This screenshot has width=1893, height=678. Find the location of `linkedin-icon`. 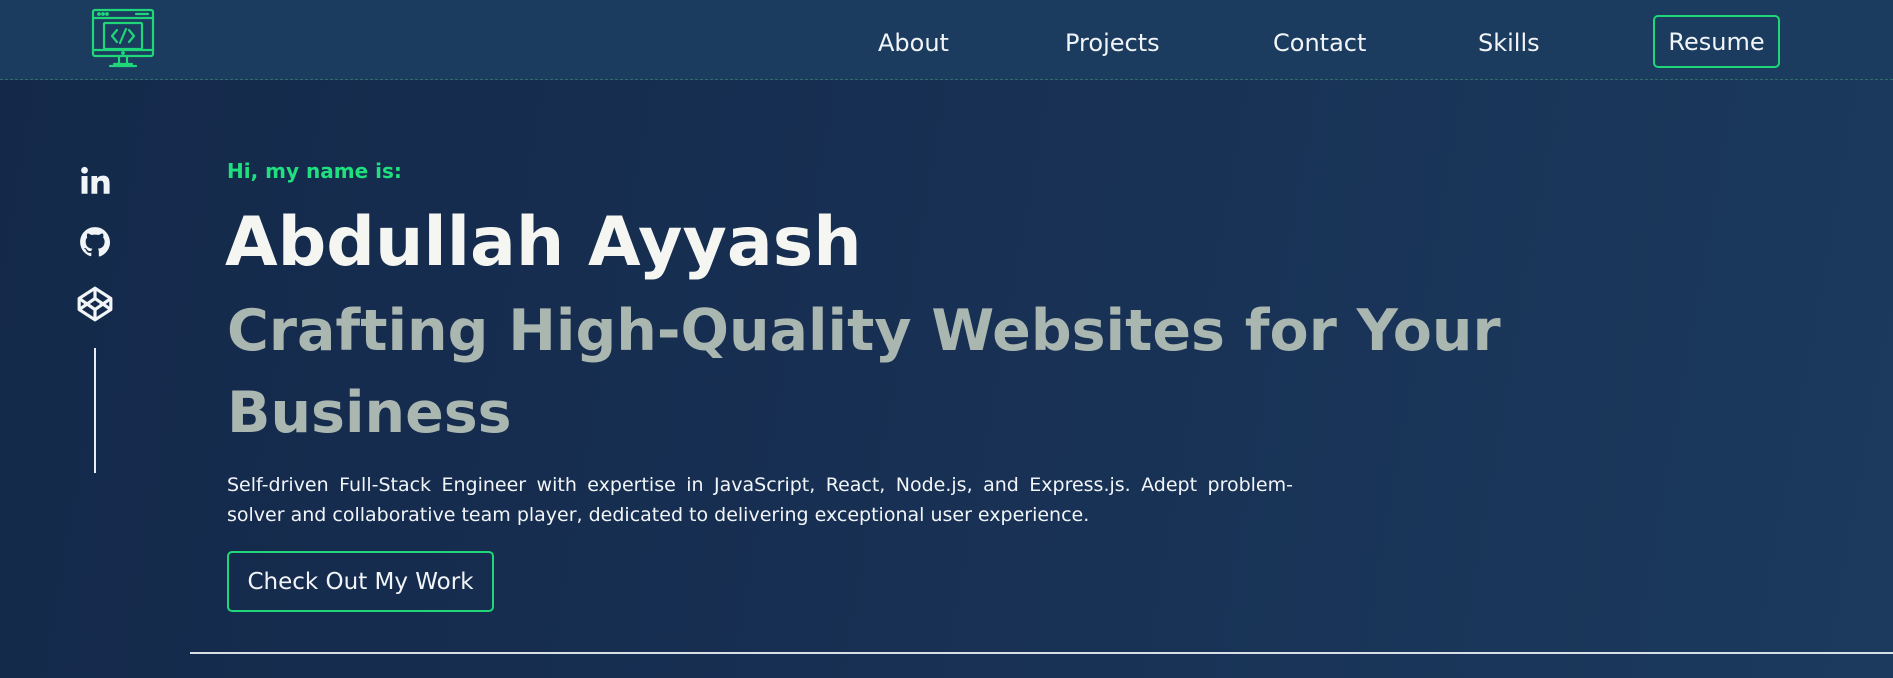

linkedin-icon is located at coordinates (95, 181).